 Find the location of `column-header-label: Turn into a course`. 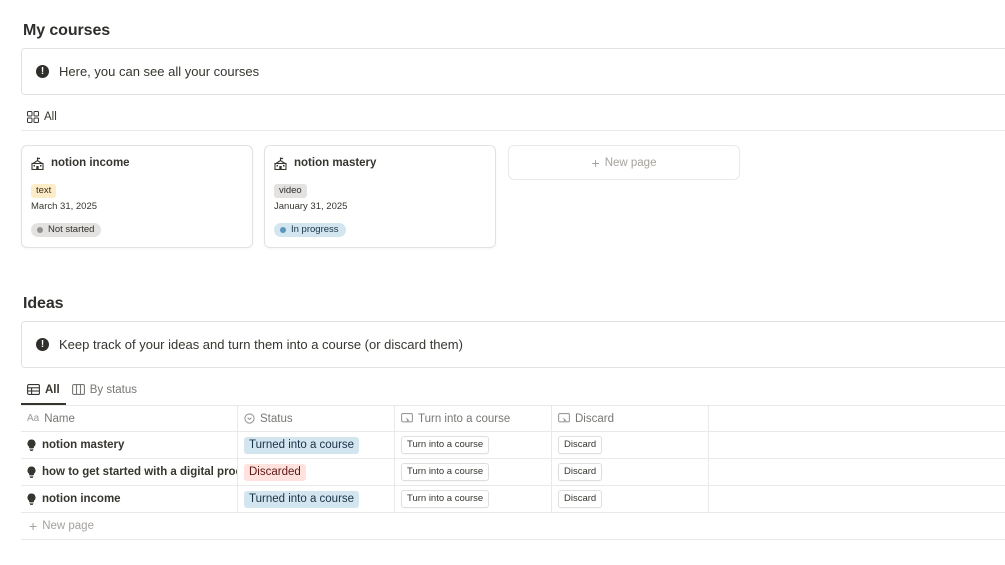

column-header-label: Turn into a course is located at coordinates (464, 418).